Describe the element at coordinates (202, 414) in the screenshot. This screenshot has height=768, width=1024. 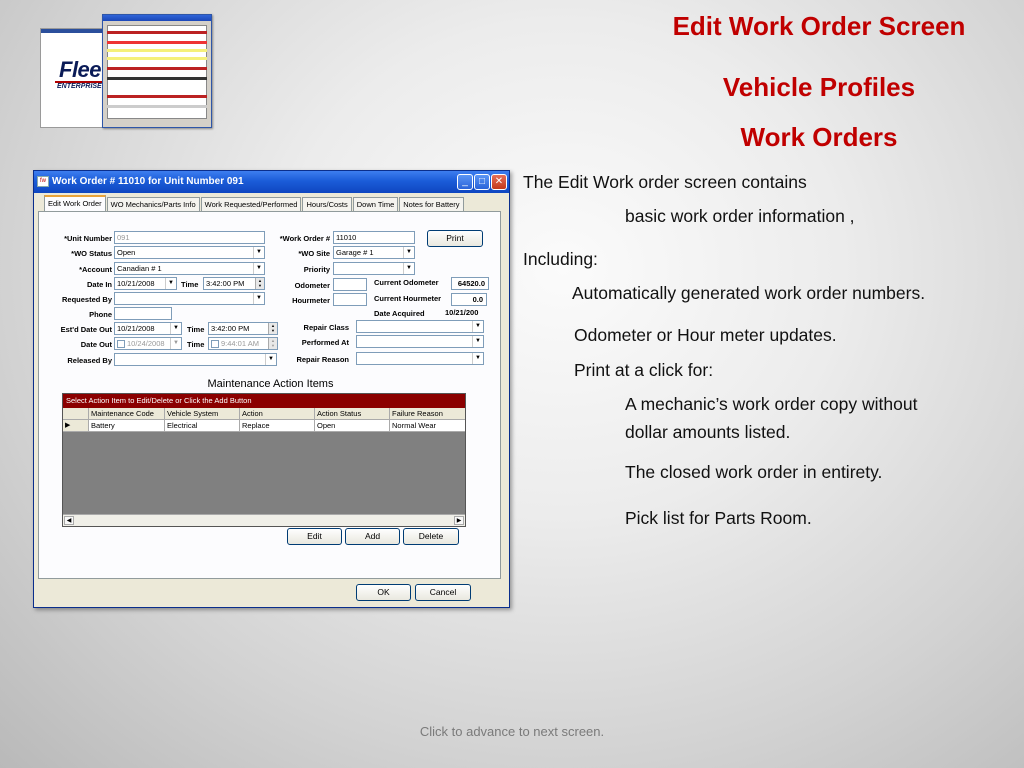
I see `column-header: Vehicle System` at that location.